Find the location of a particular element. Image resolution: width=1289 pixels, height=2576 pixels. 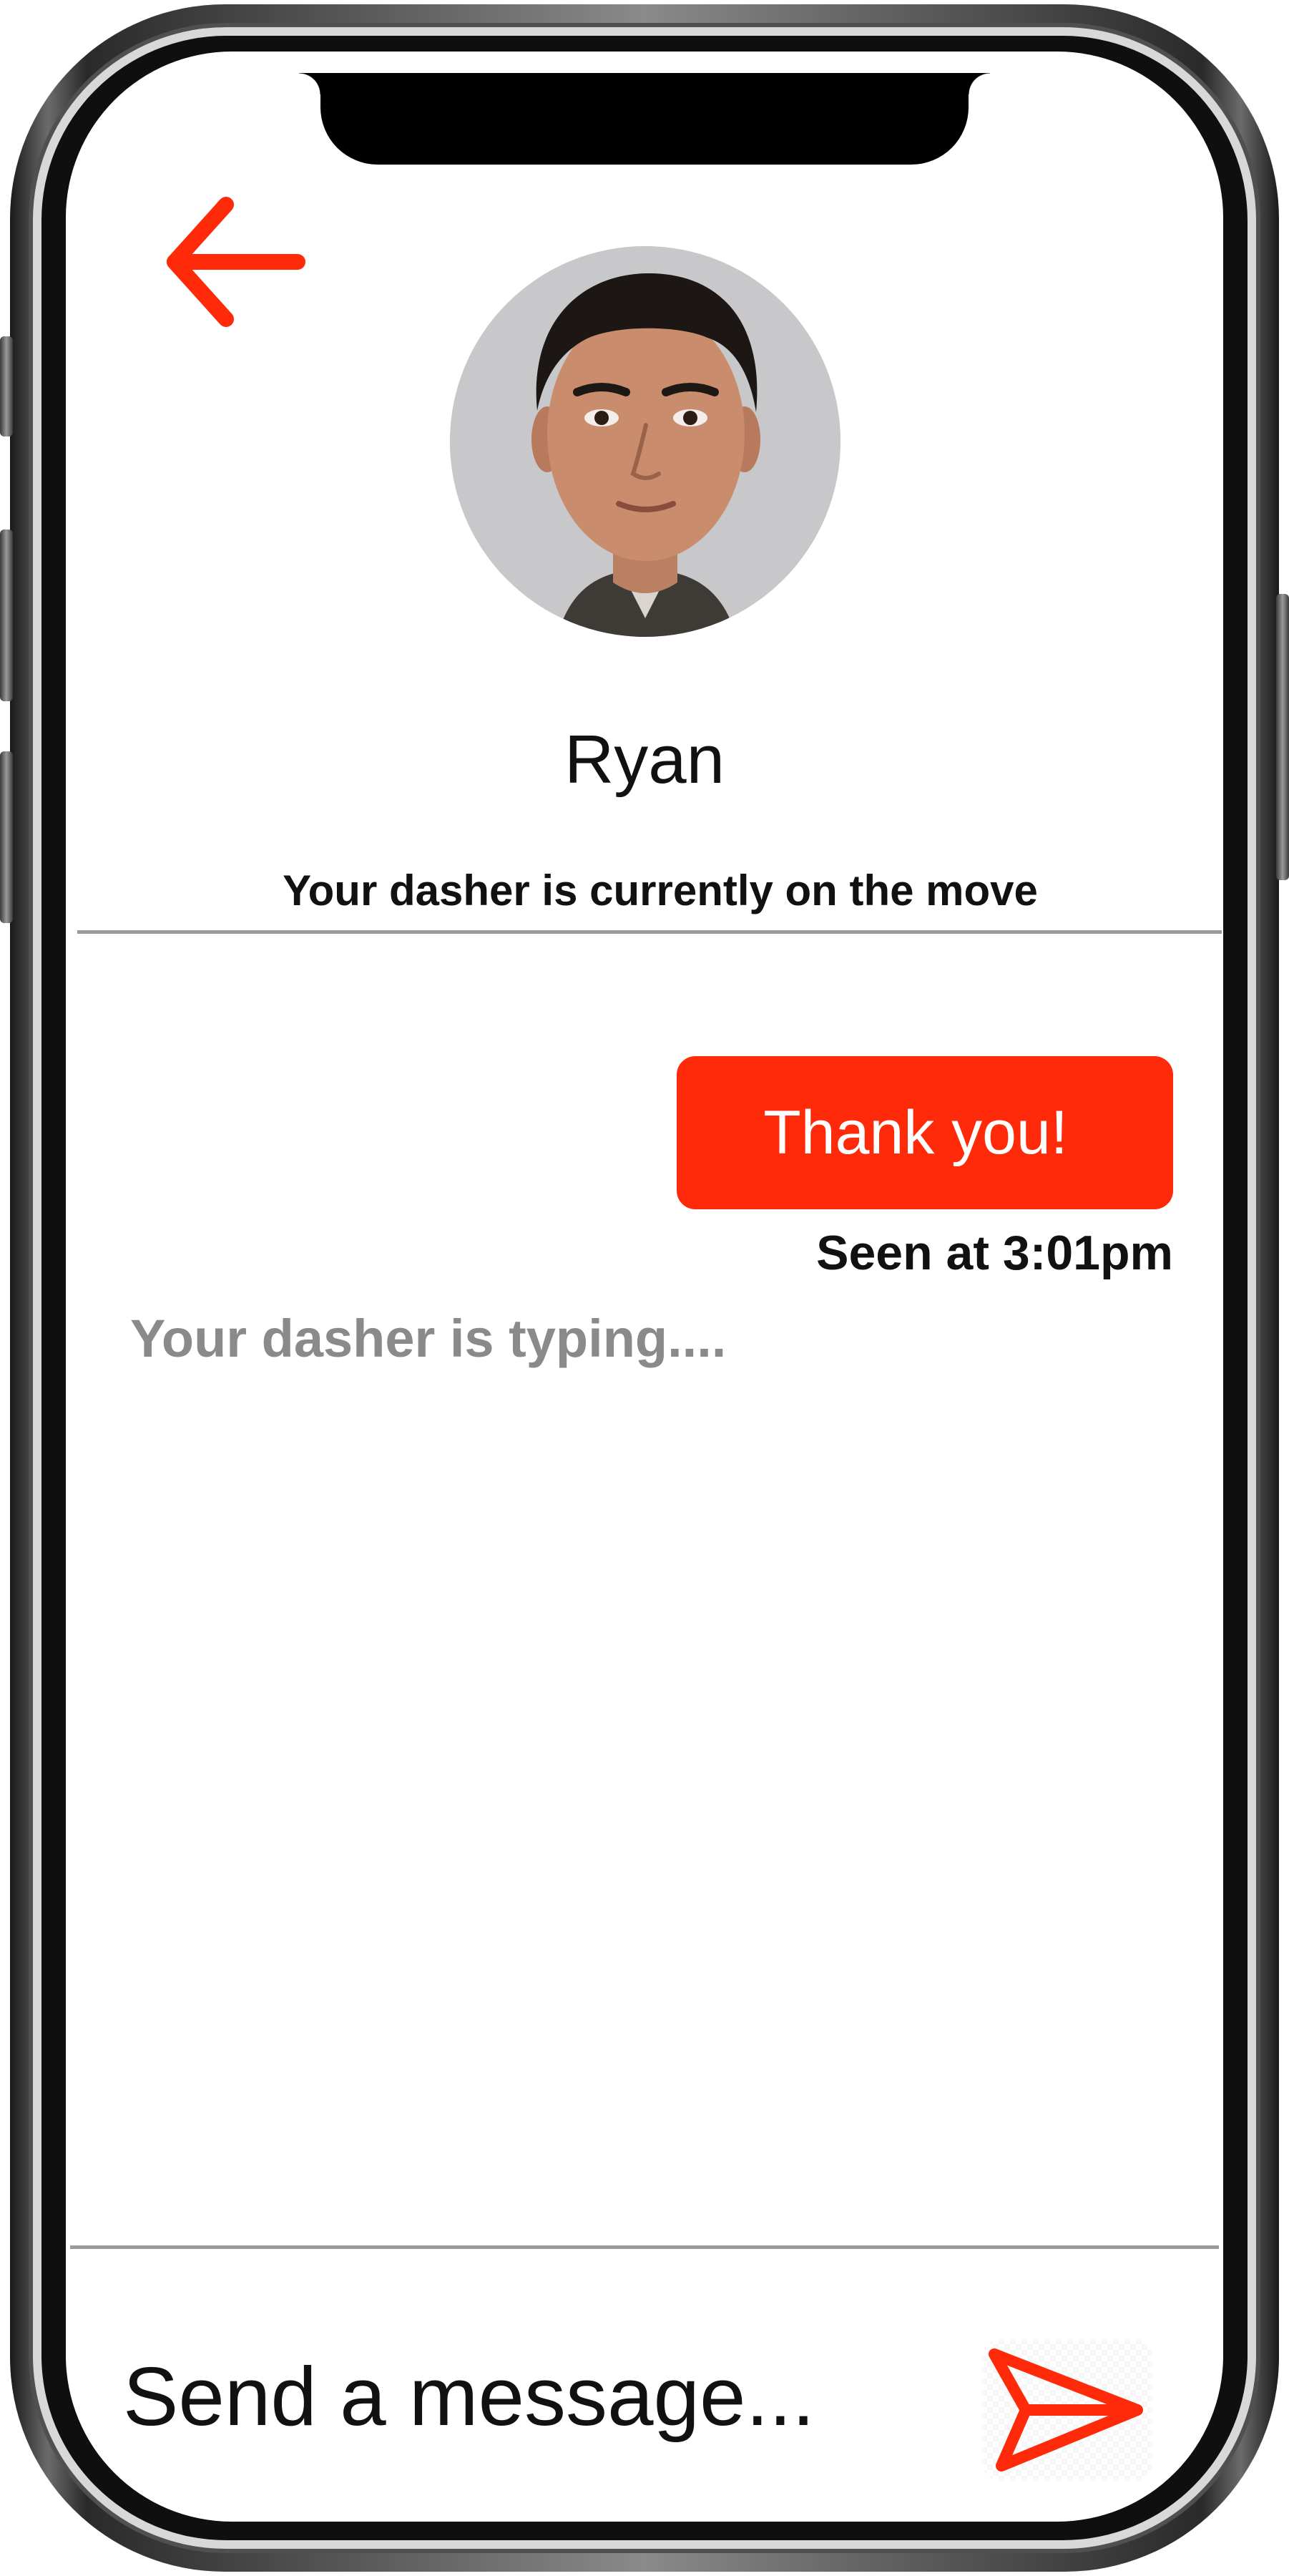

read-receipt: Seen at 3:01pm is located at coordinates (994, 1253).